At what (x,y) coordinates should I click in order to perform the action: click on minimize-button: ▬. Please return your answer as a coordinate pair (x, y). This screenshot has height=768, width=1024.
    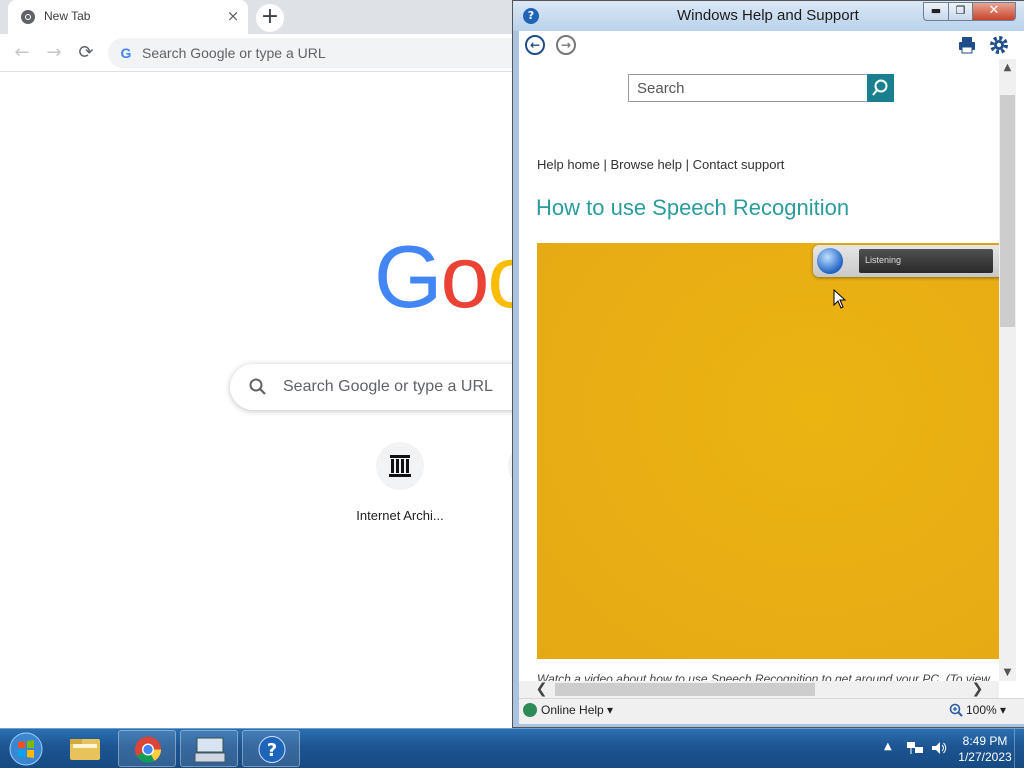
    Looking at the image, I should click on (936, 11).